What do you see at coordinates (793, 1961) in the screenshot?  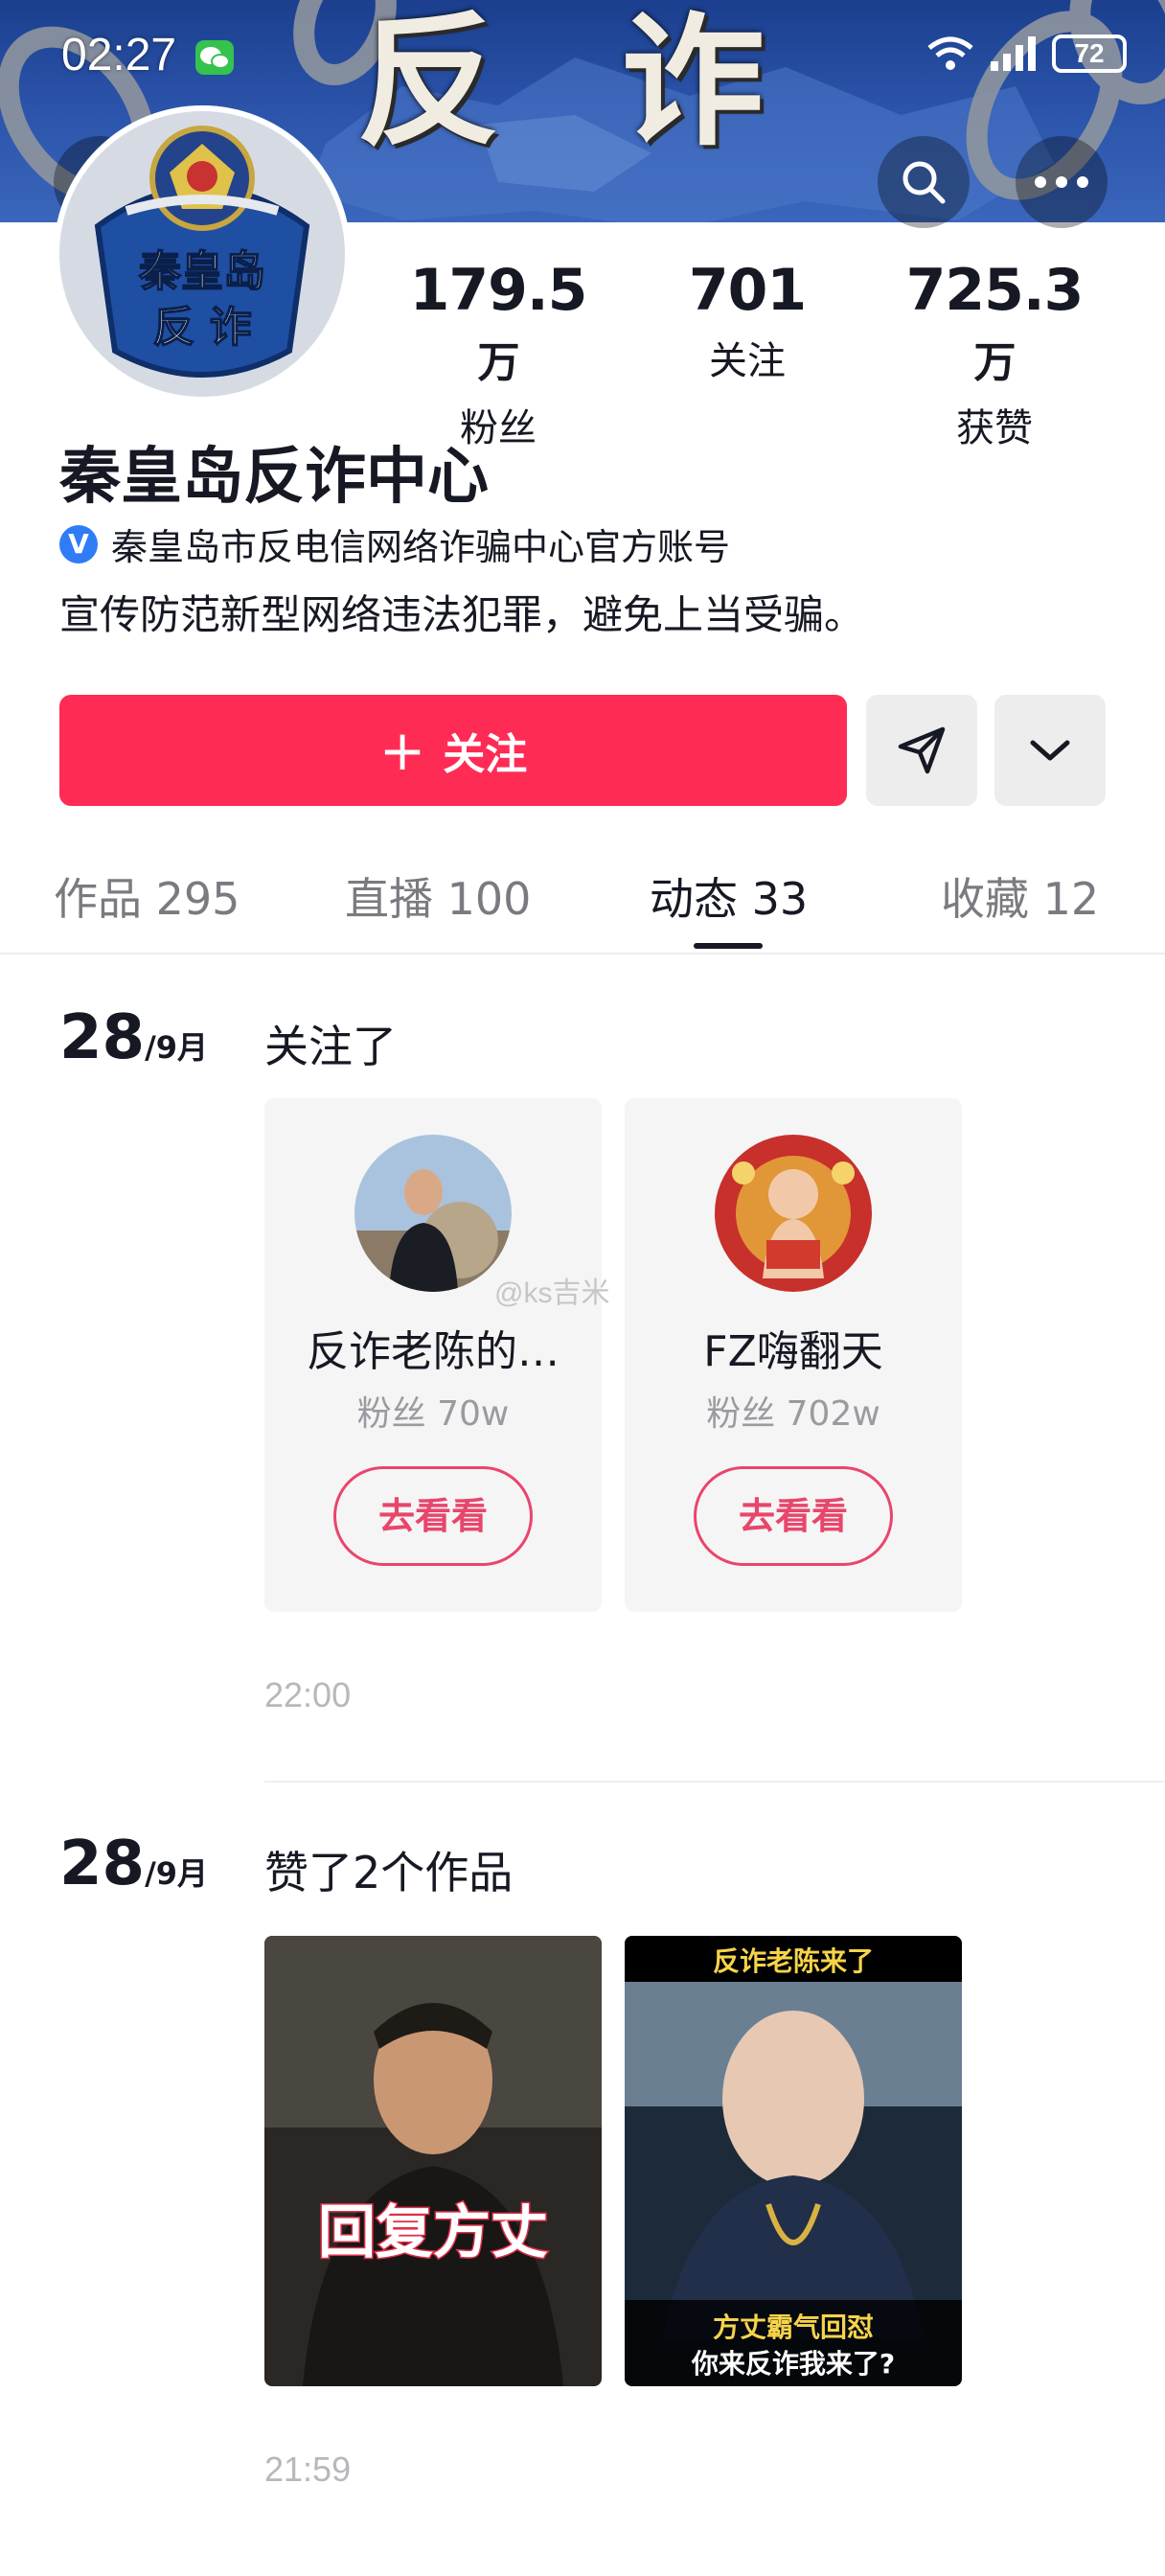 I see `thumb-top-caption: 反诈老陈来了` at bounding box center [793, 1961].